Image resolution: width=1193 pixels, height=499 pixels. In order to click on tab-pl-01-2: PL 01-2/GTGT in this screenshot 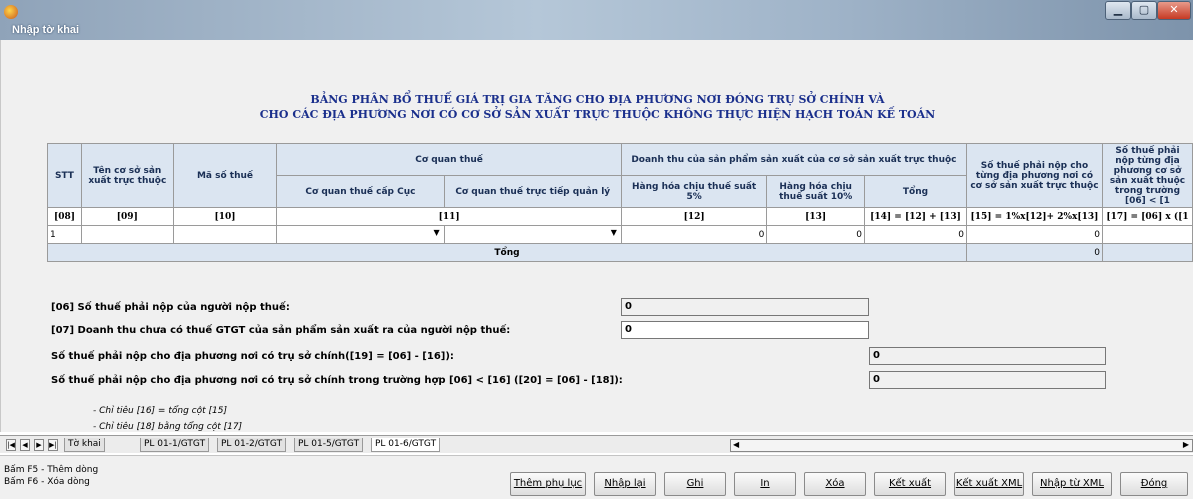, I will do `click(252, 445)`.